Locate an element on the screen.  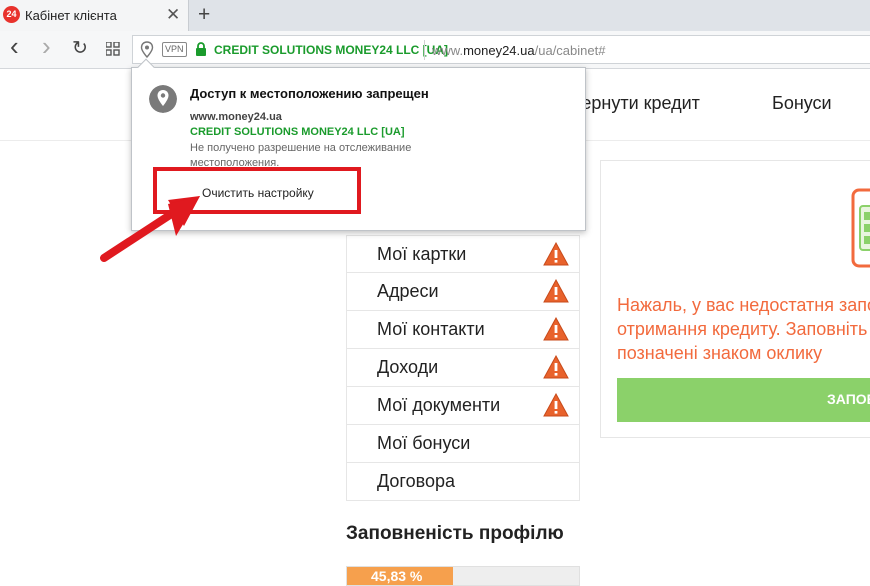
browser-tab: 24 Кабінет клієнта ✕ is located at coordinates (94, 15).